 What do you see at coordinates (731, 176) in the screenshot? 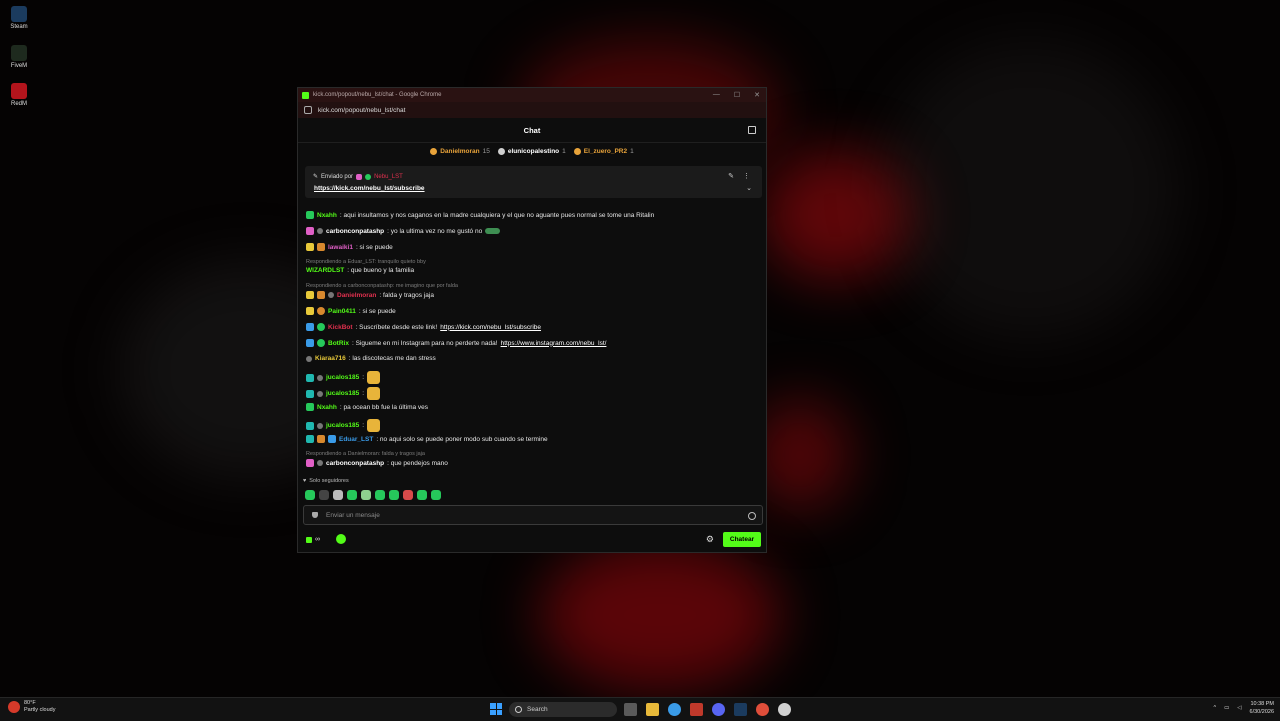
I see `unpin-icon: ✎` at bounding box center [731, 176].